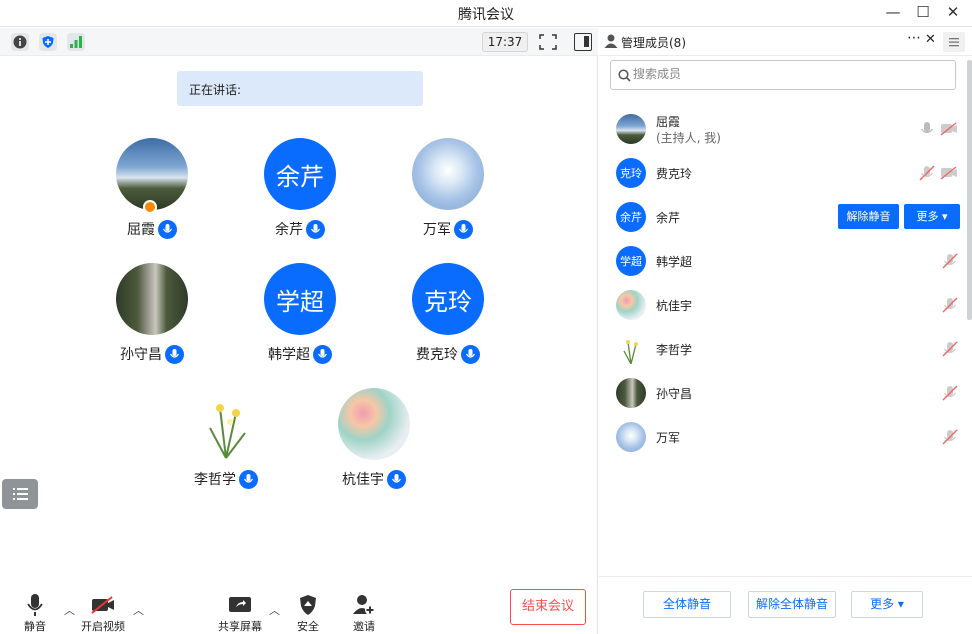  What do you see at coordinates (668, 438) in the screenshot?
I see `member-name: 万军` at bounding box center [668, 438].